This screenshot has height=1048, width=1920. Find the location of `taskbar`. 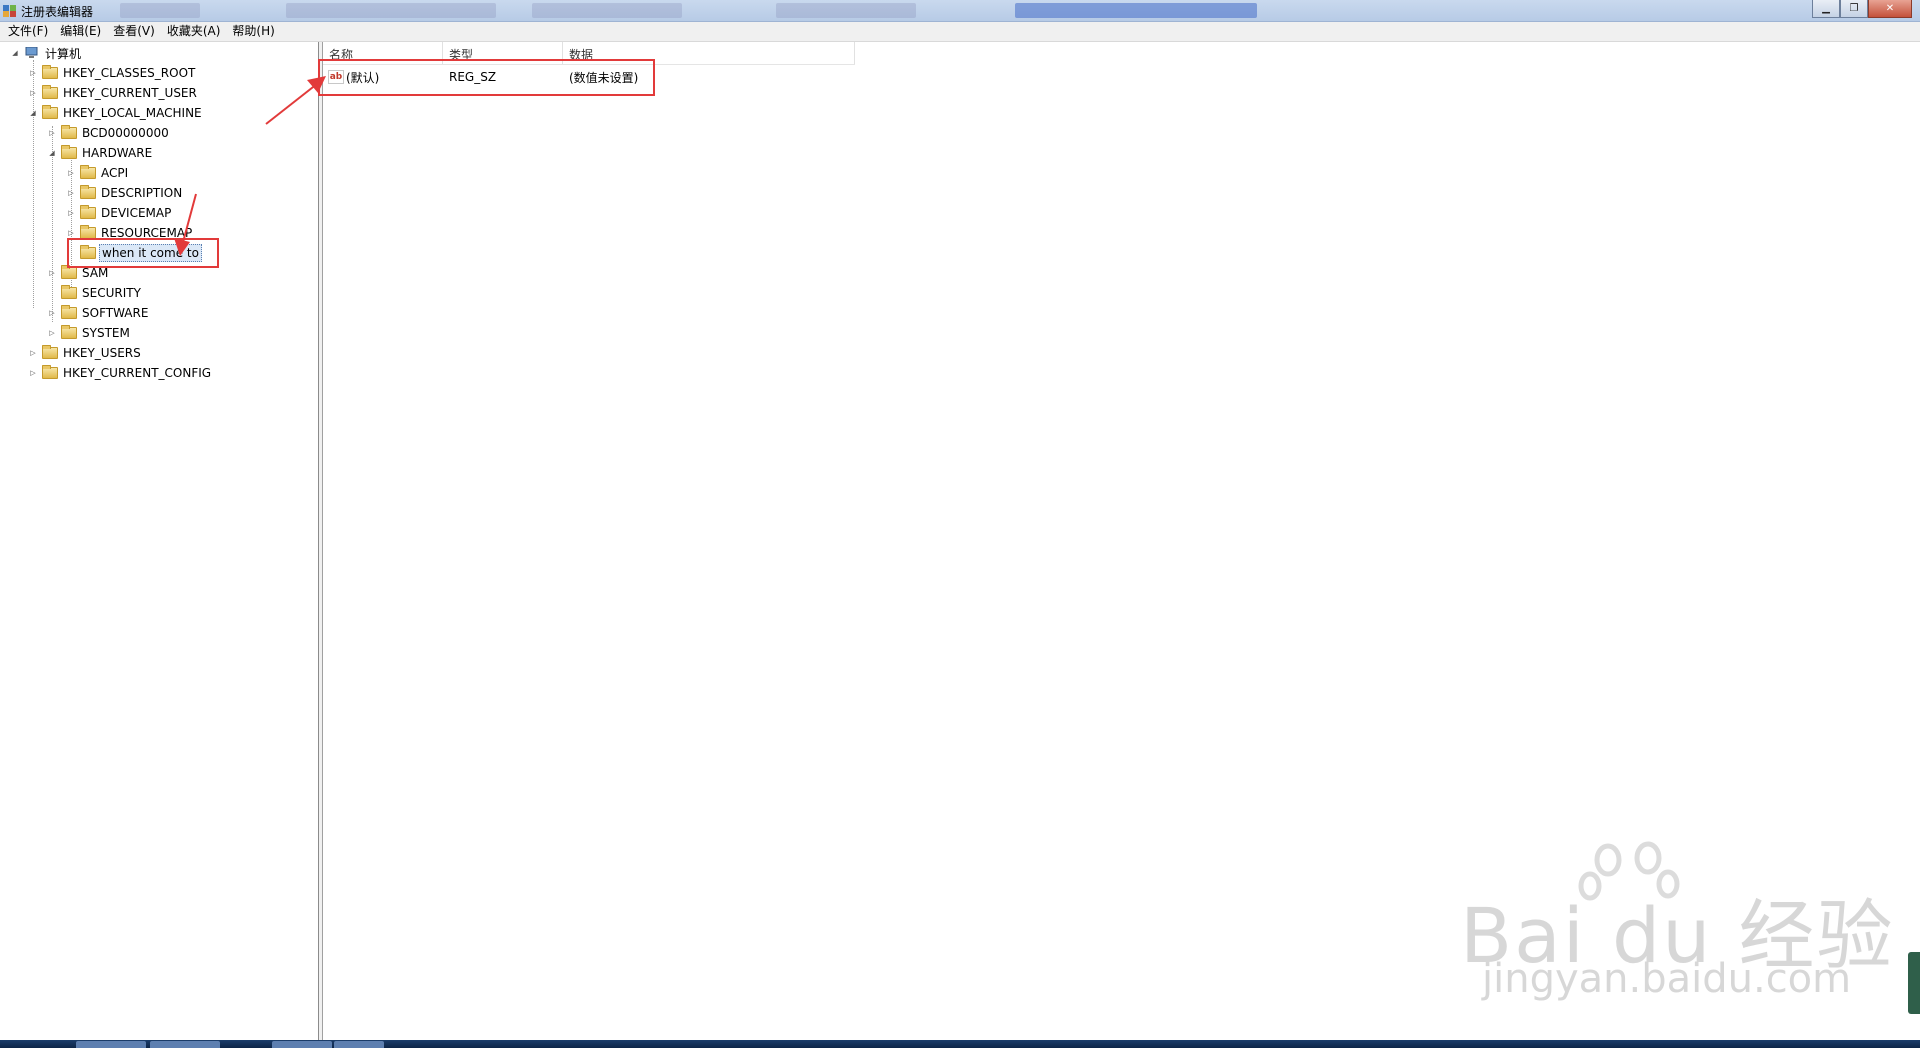

taskbar is located at coordinates (960, 1044).